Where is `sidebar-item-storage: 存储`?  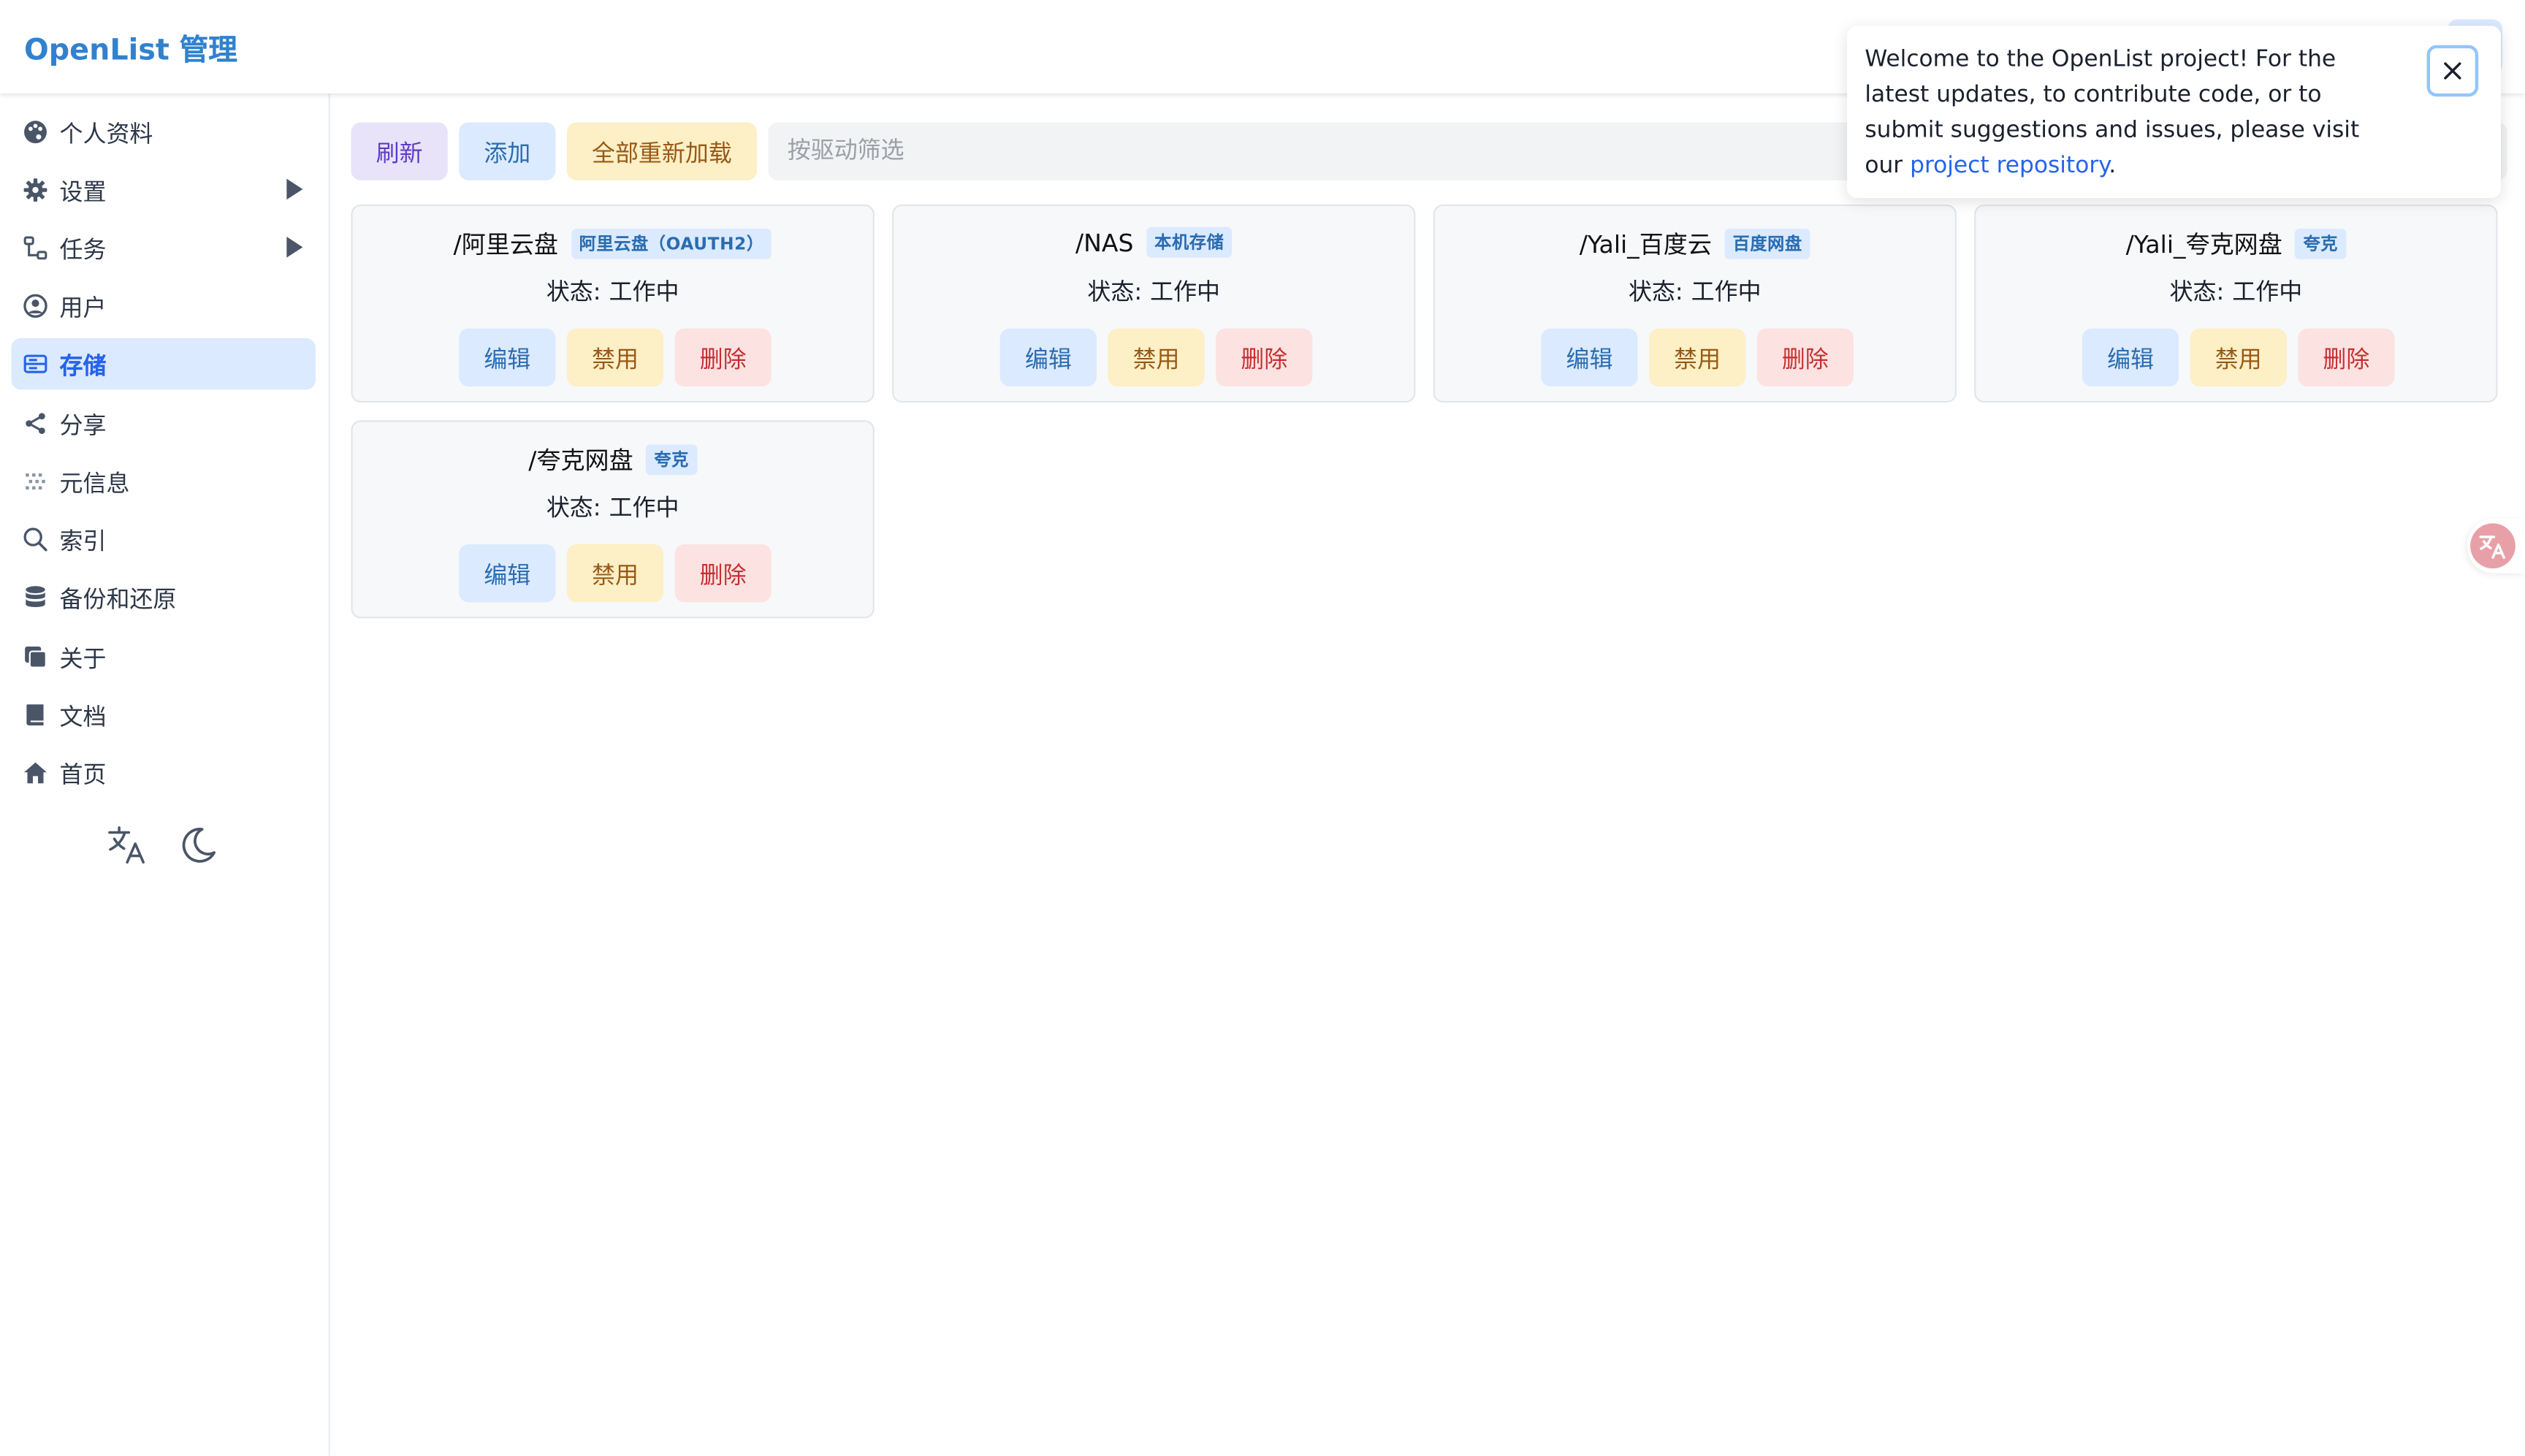 sidebar-item-storage: 存储 is located at coordinates (164, 364).